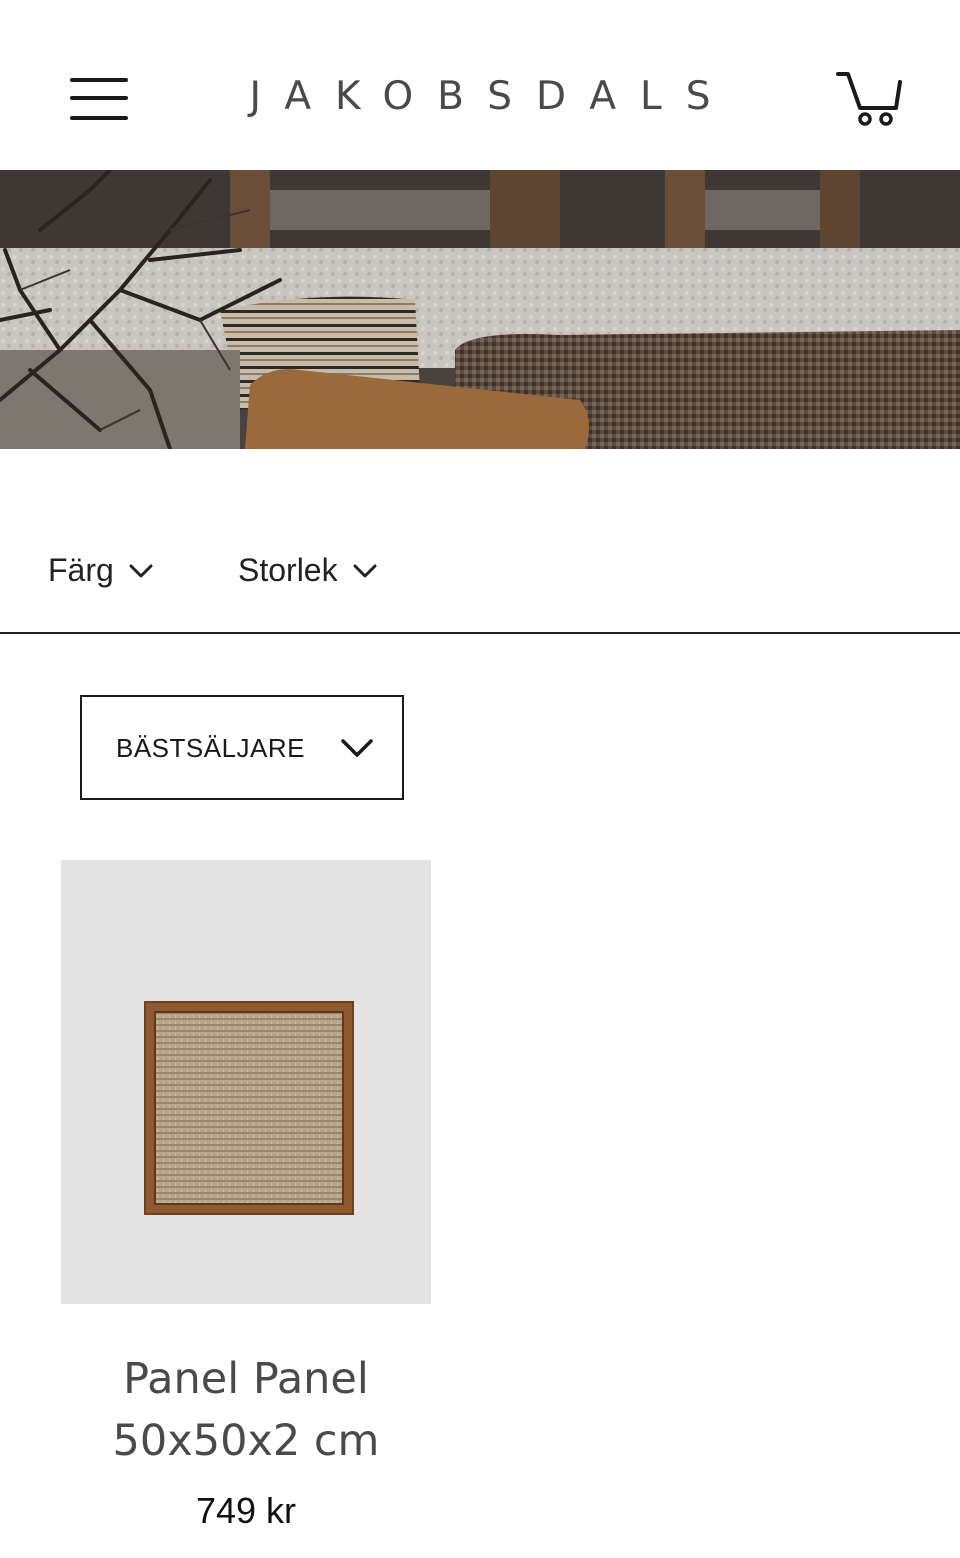  Describe the element at coordinates (480, 96) in the screenshot. I see `site-logo: JAKOBSDALS` at that location.